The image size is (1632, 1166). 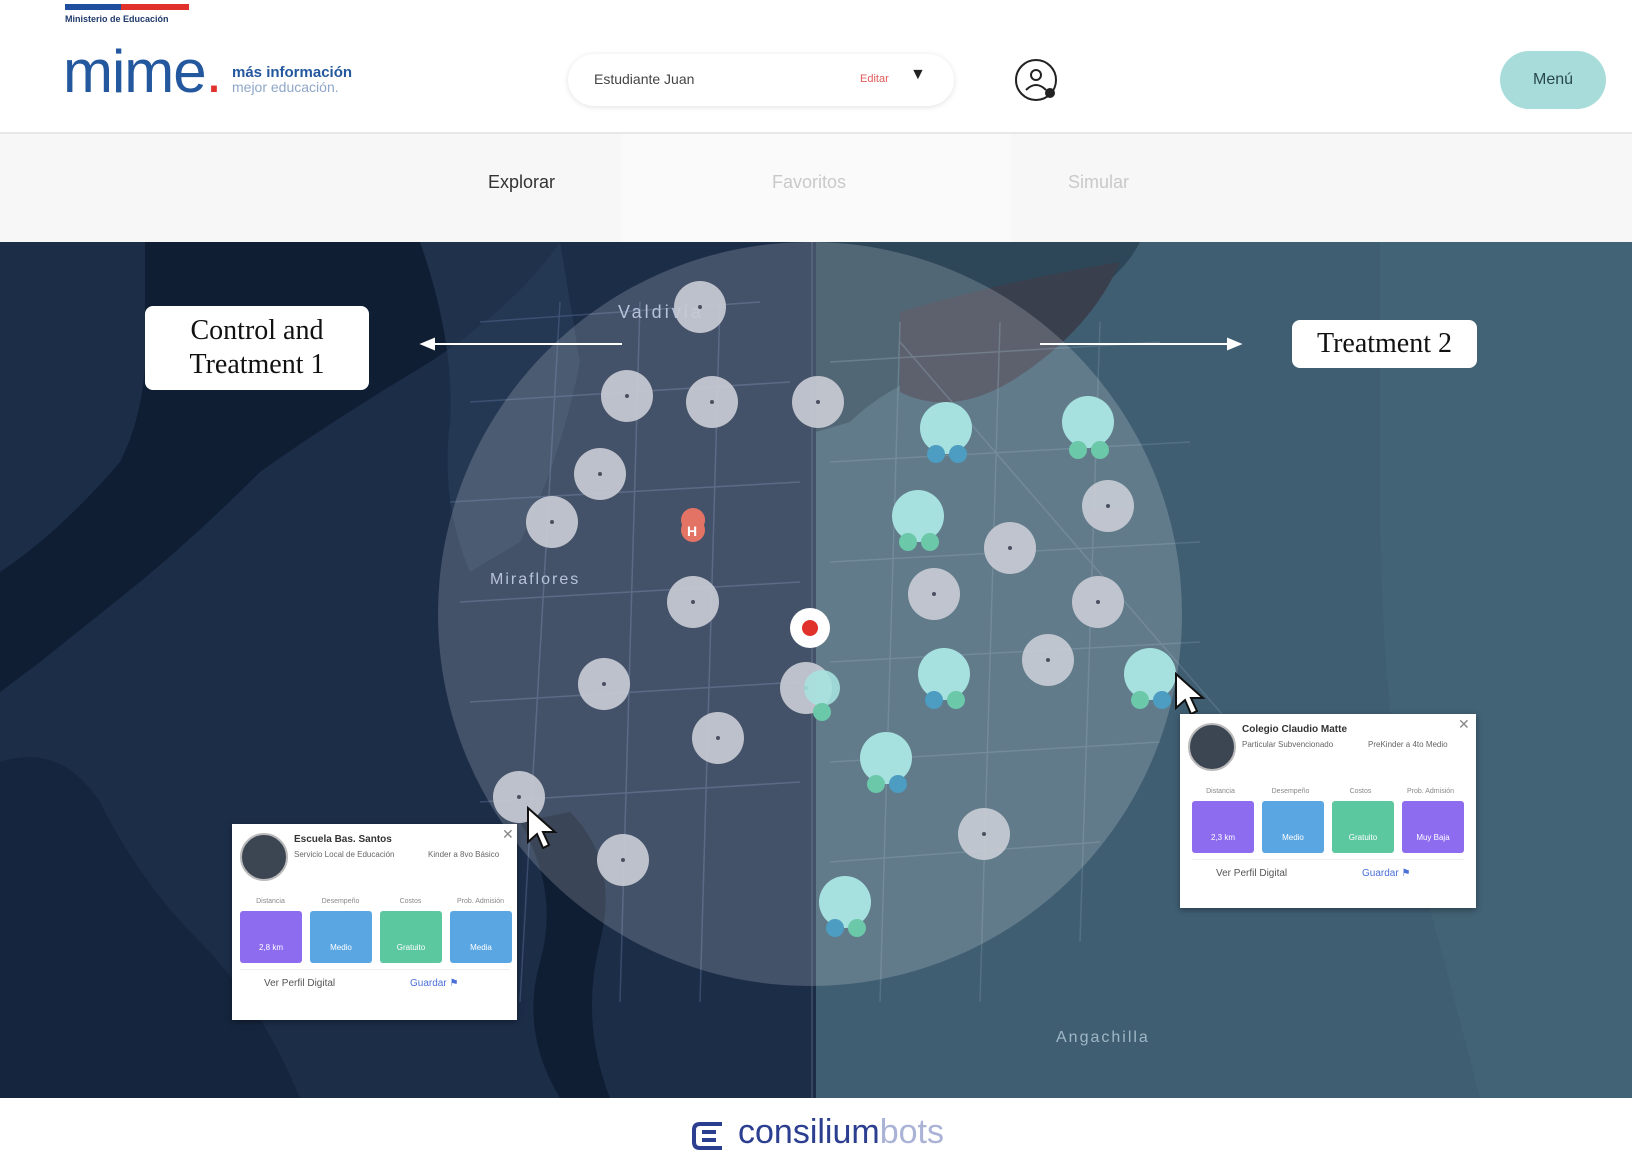 I want to click on place-label-angachilla: Angachilla, so click(x=1103, y=1037).